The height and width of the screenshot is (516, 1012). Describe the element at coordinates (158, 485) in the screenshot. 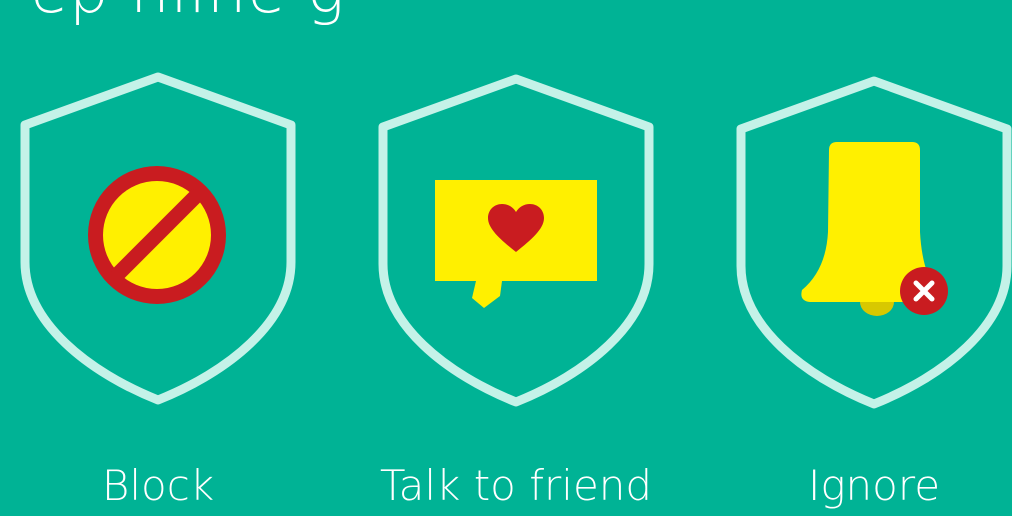

I see `option-label: Block` at that location.